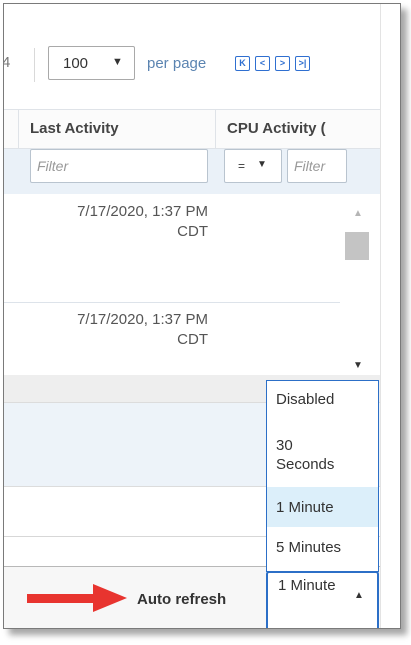 The width and height of the screenshot is (411, 645). Describe the element at coordinates (322, 507) in the screenshot. I see `option-1-minute: 1 Minute` at that location.